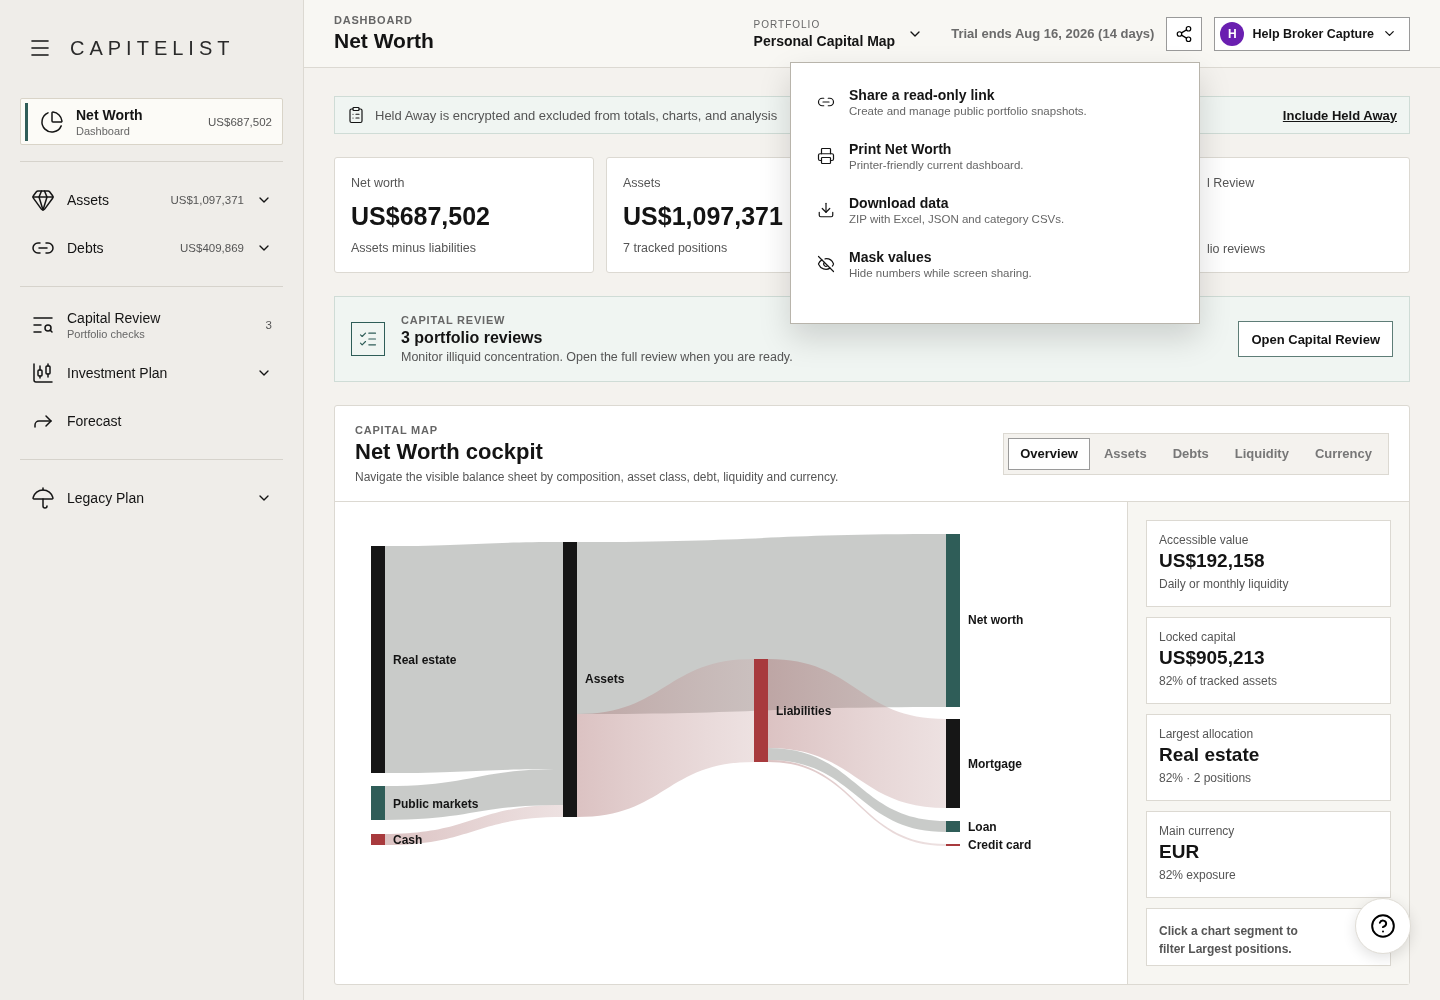  Describe the element at coordinates (1339, 115) in the screenshot. I see `include-held-away-link: Include Held Away` at that location.